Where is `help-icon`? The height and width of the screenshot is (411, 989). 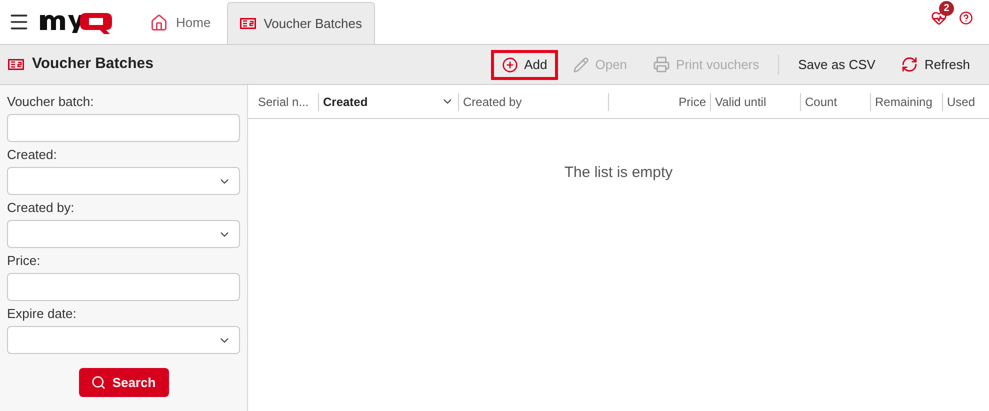 help-icon is located at coordinates (966, 18).